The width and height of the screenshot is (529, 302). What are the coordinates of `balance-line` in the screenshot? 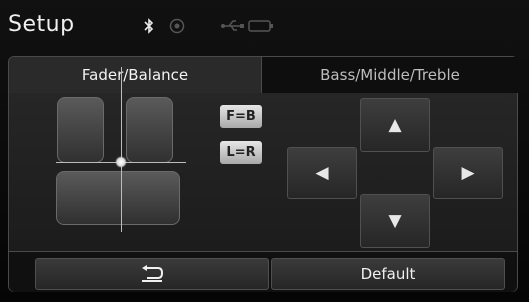 It's located at (121, 149).